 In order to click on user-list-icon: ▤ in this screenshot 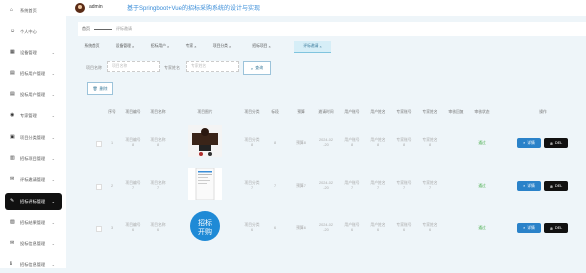, I will do `click(12, 94)`.